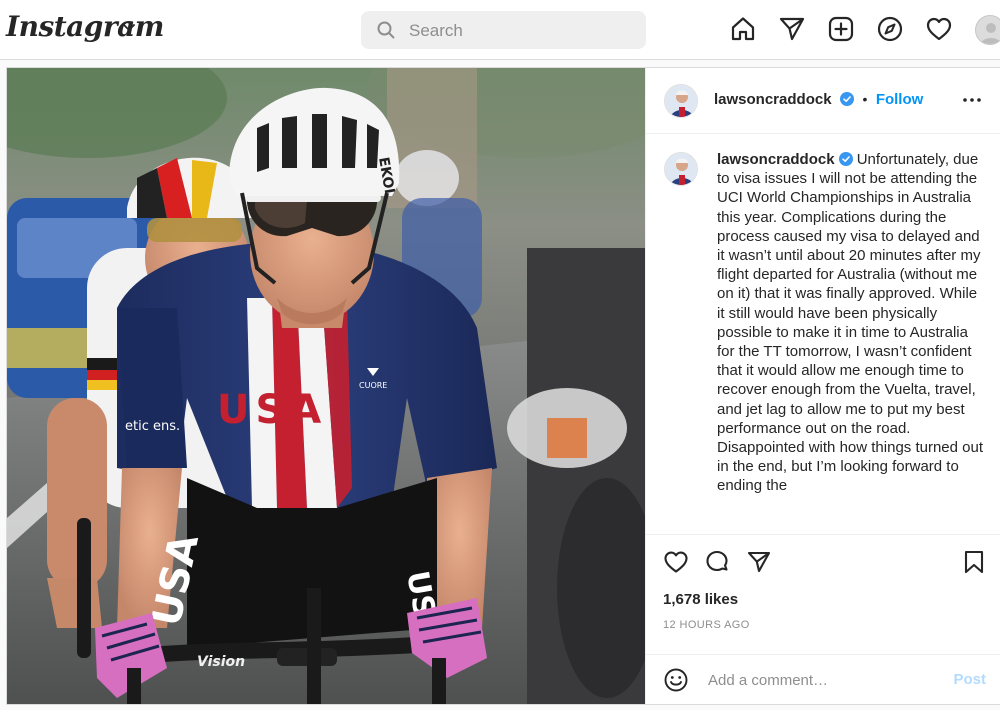 This screenshot has width=1000, height=710. What do you see at coordinates (221, 662) in the screenshot?
I see `handlebar-text: Vision` at bounding box center [221, 662].